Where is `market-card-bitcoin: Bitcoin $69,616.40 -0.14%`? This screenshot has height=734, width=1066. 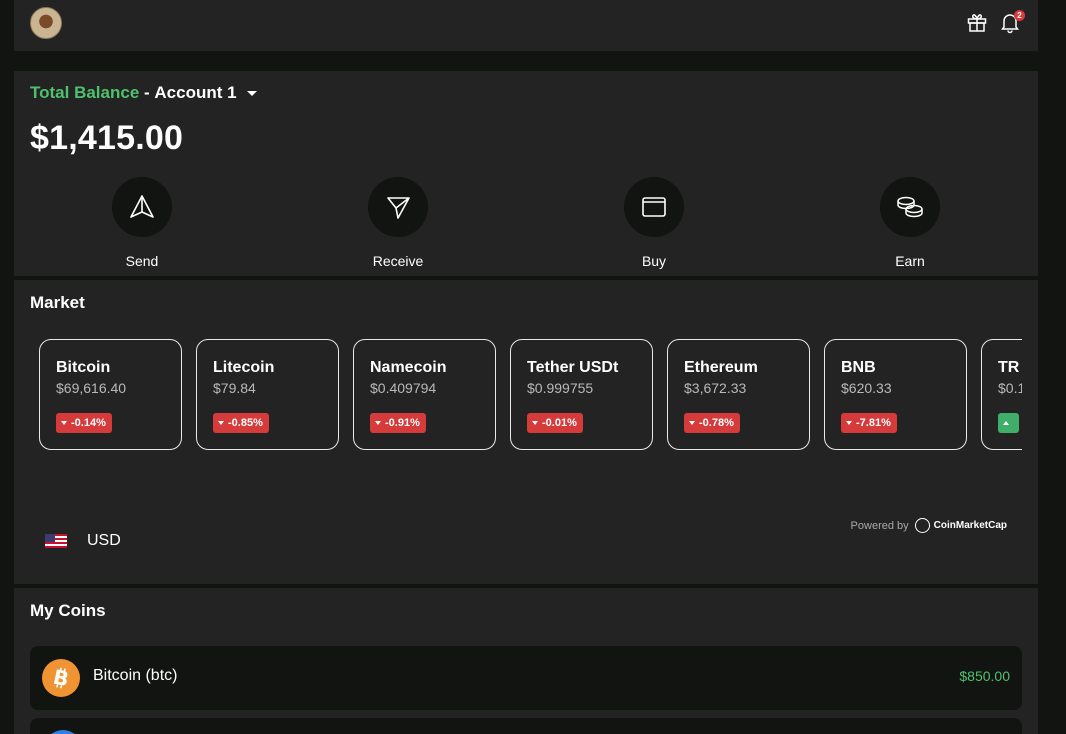
market-card-bitcoin: Bitcoin $69,616.40 -0.14% is located at coordinates (110, 394).